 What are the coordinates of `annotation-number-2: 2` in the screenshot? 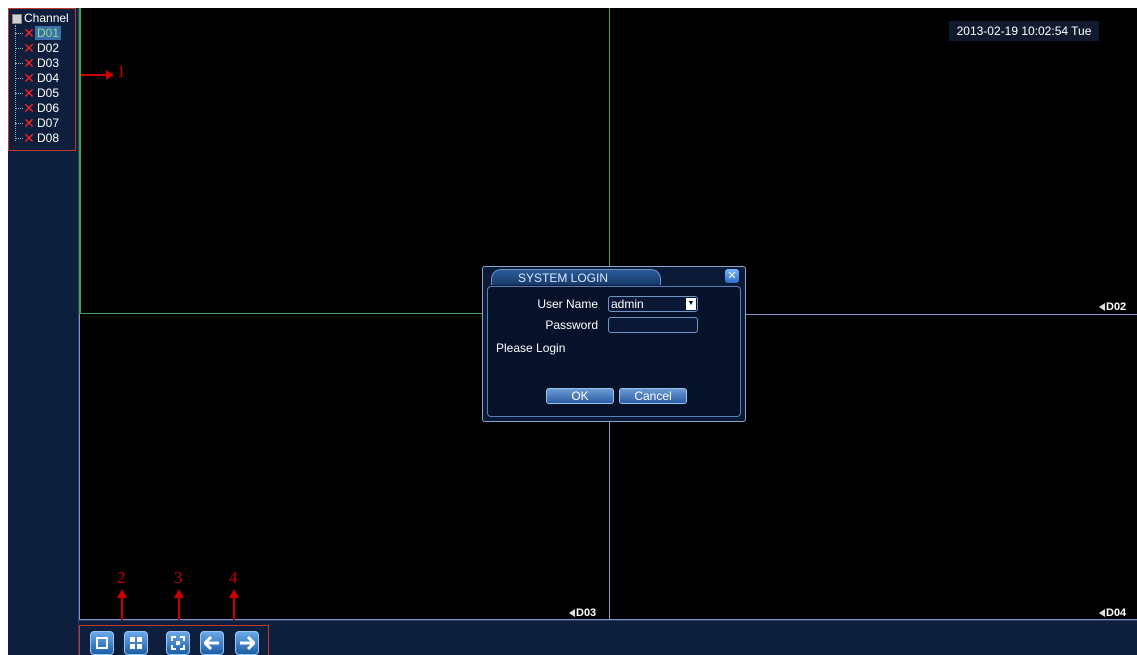 It's located at (121, 577).